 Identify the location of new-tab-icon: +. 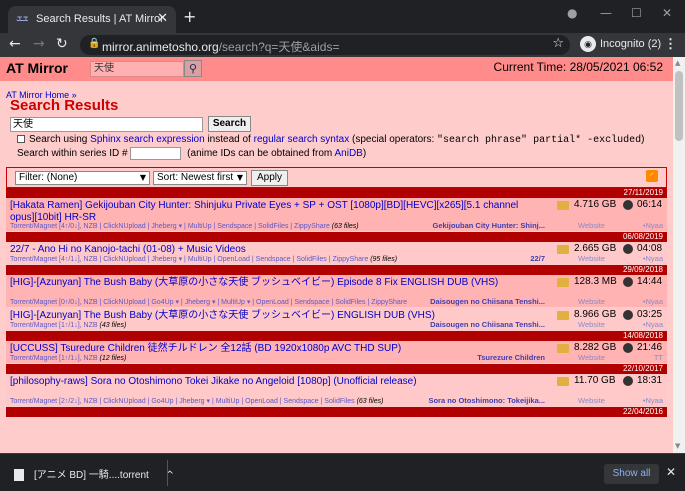
(189, 16).